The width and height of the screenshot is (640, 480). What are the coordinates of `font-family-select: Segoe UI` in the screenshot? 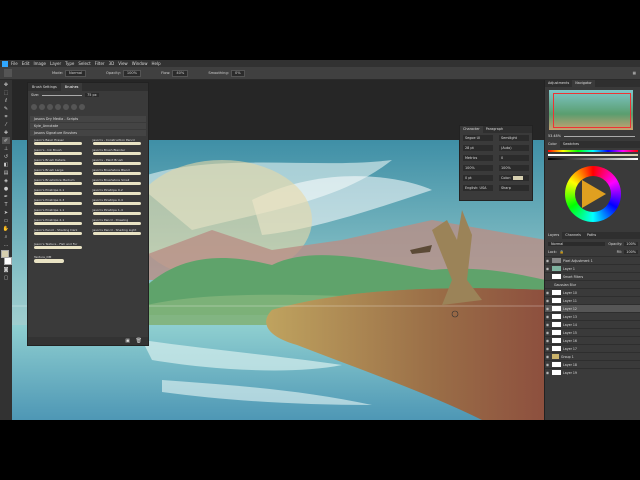 It's located at (478, 138).